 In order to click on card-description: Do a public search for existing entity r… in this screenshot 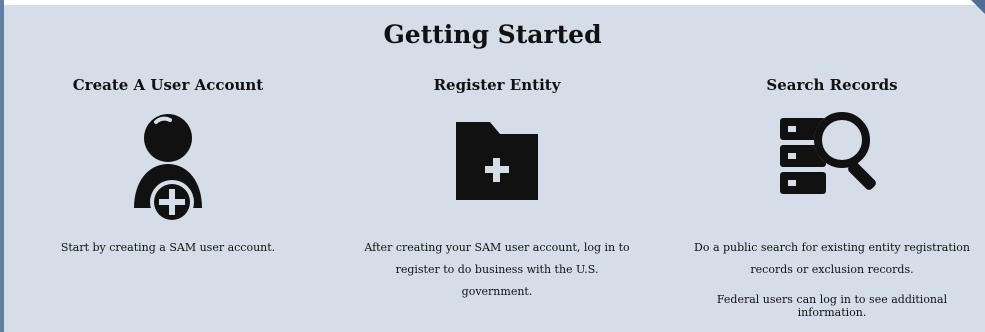, I will do `click(832, 259)`.